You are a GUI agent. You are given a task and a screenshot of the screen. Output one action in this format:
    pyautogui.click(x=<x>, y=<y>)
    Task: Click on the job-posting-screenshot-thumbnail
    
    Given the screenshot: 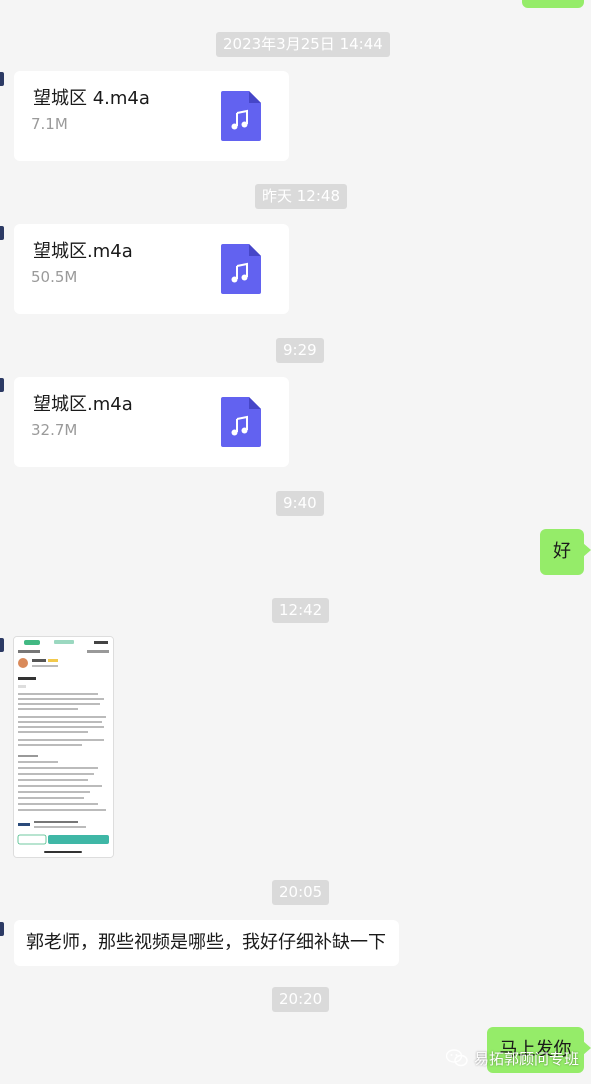 What is the action you would take?
    pyautogui.click(x=63, y=747)
    